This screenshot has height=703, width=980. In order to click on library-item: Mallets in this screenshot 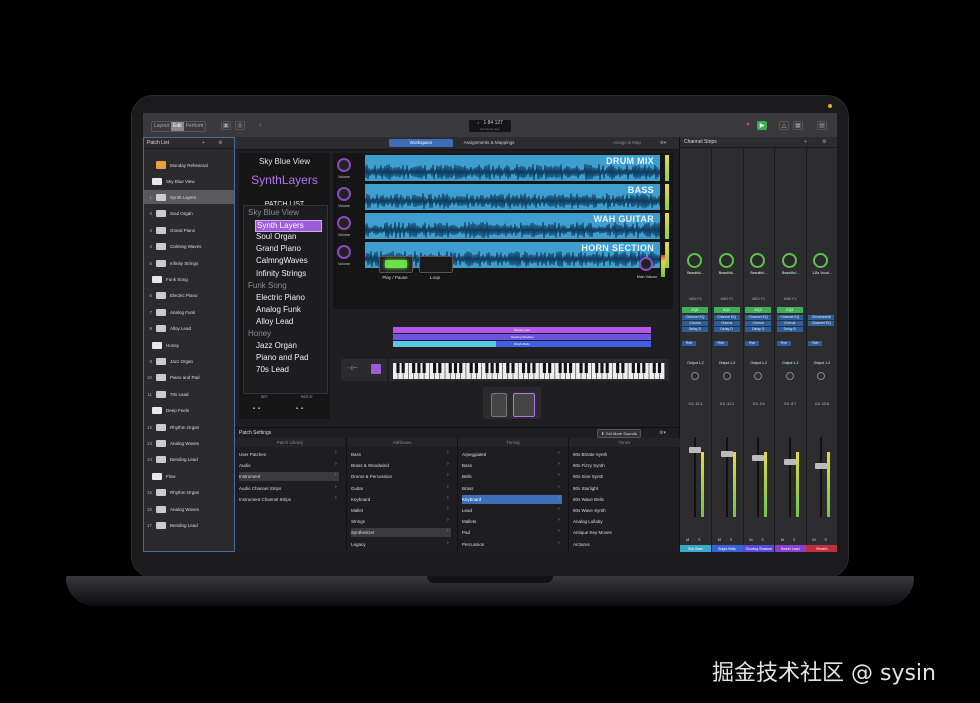, I will do `click(512, 521)`.